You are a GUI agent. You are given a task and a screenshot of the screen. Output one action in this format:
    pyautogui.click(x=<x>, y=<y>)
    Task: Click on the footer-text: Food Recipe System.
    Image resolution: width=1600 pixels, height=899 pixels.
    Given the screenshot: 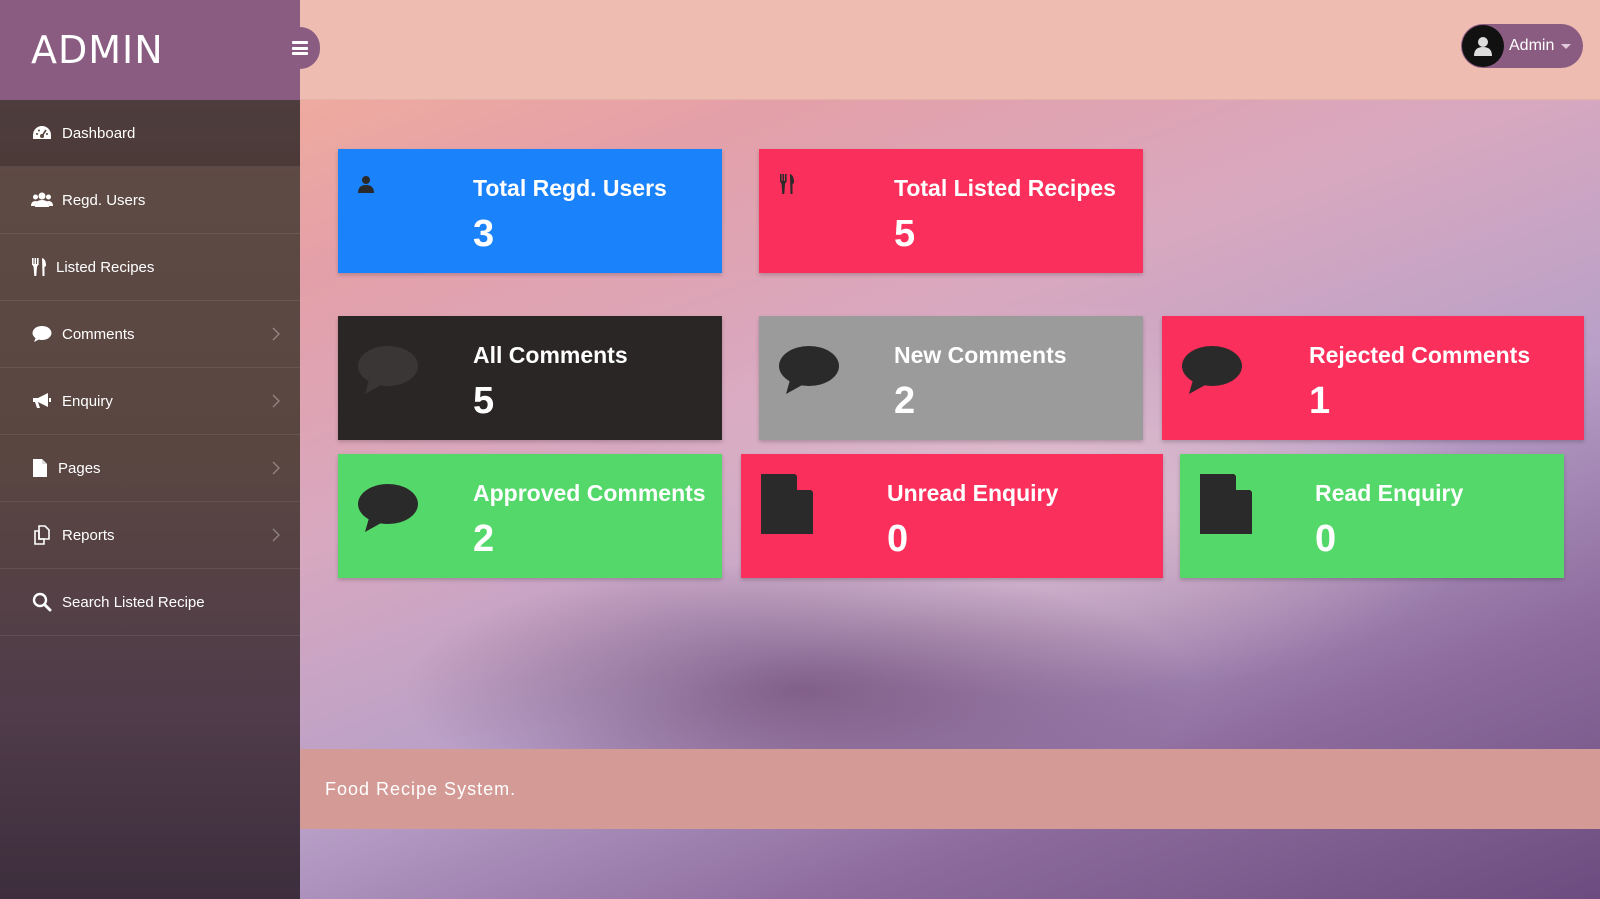 What is the action you would take?
    pyautogui.click(x=421, y=788)
    